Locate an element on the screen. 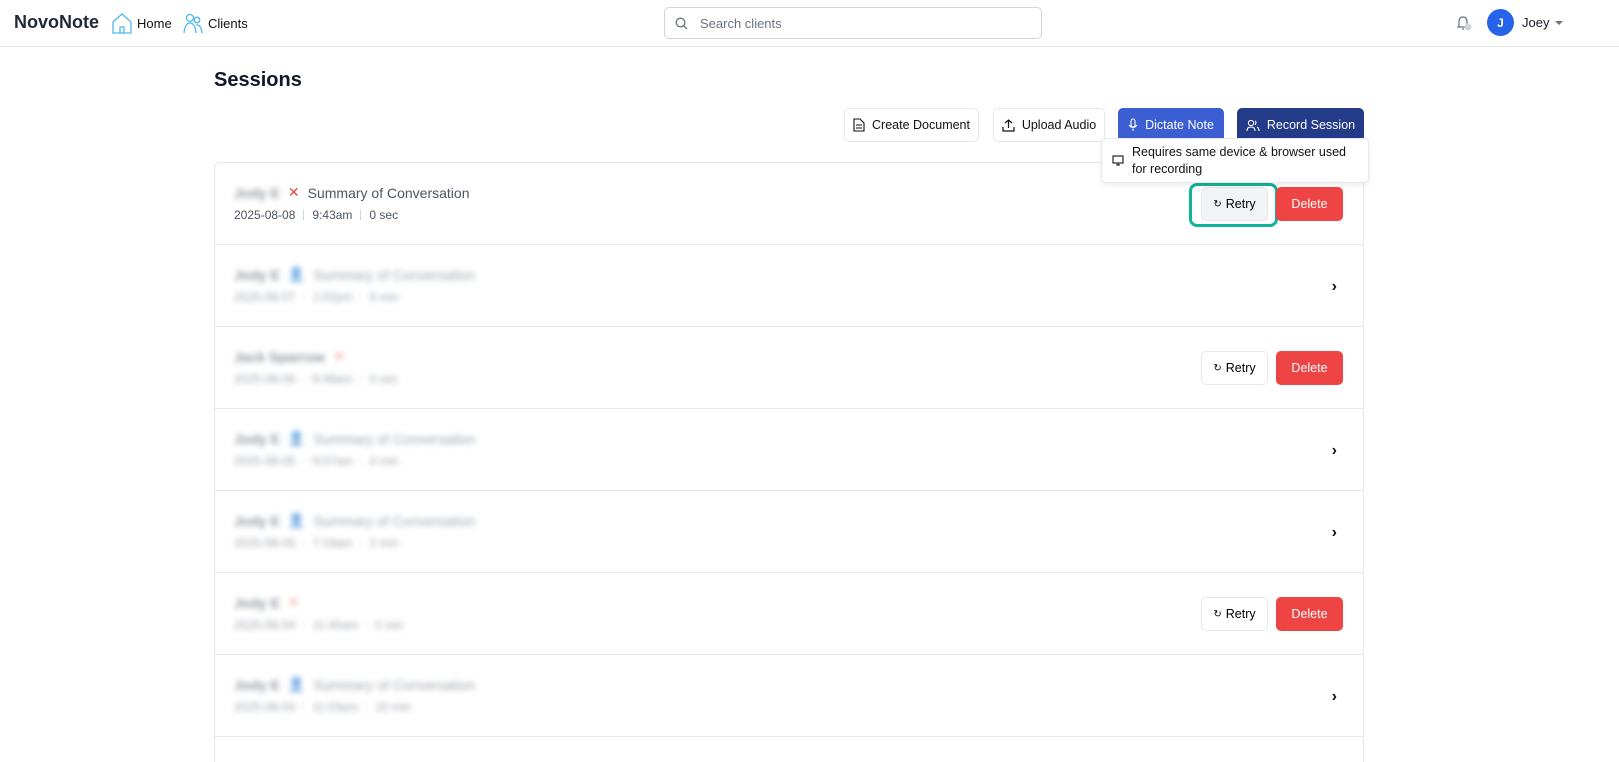  monitor-icon is located at coordinates (1118, 160).